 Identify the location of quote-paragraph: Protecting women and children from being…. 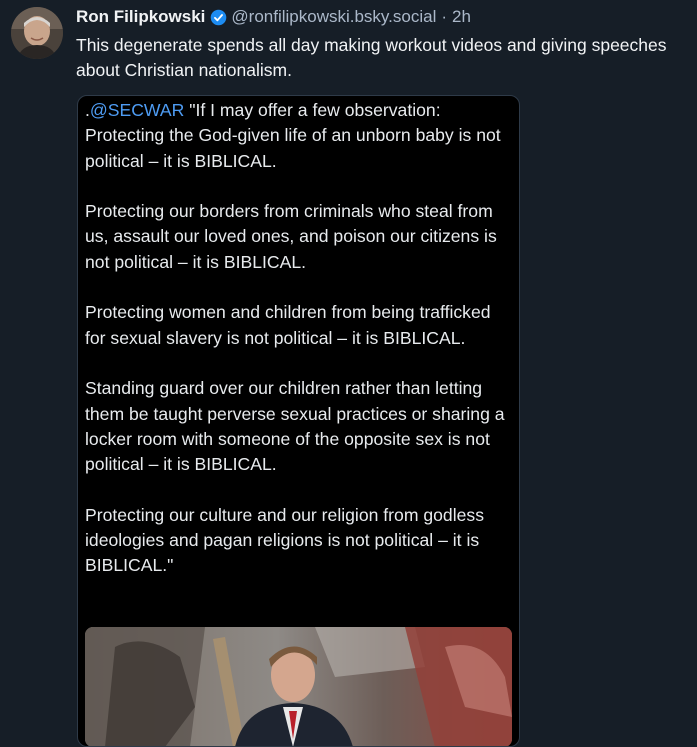
(288, 325).